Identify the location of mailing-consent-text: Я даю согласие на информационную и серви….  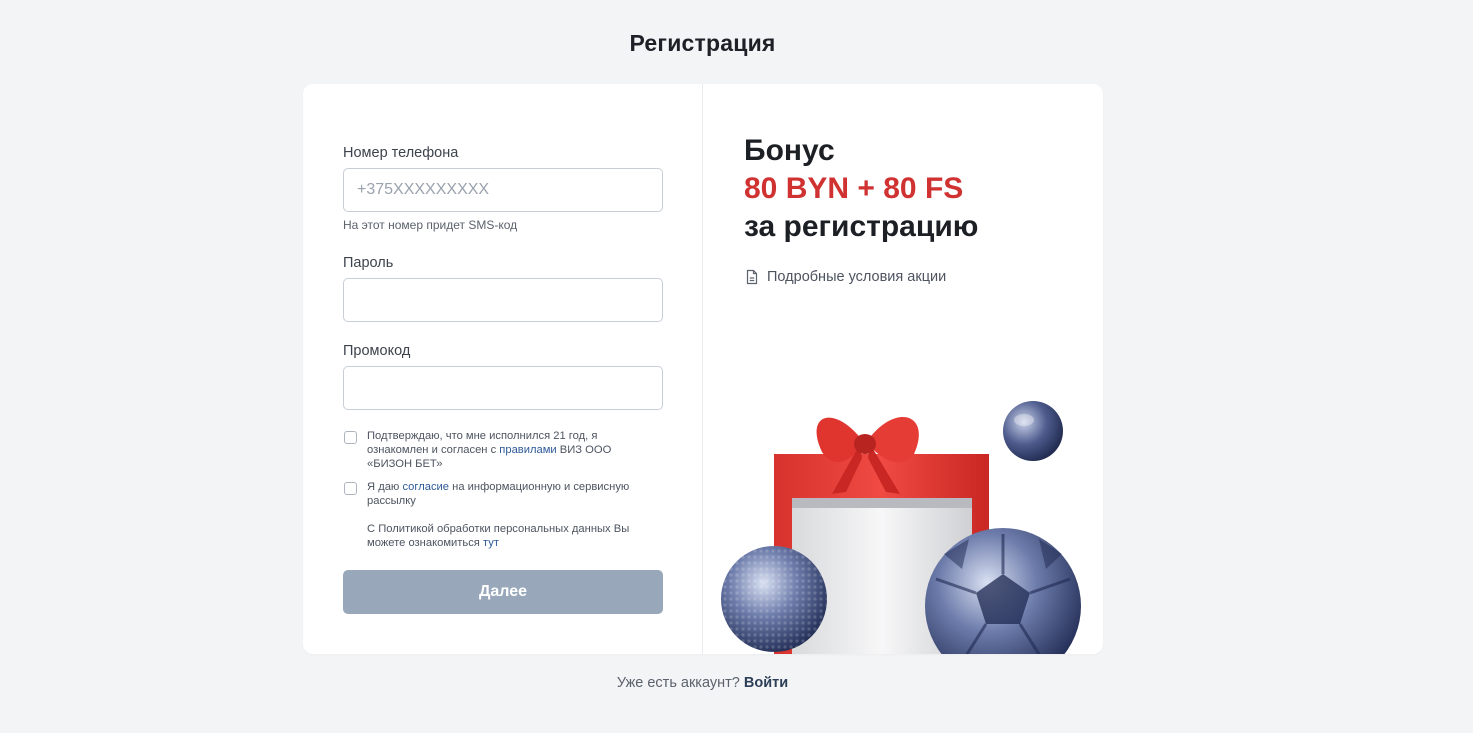
(512, 494).